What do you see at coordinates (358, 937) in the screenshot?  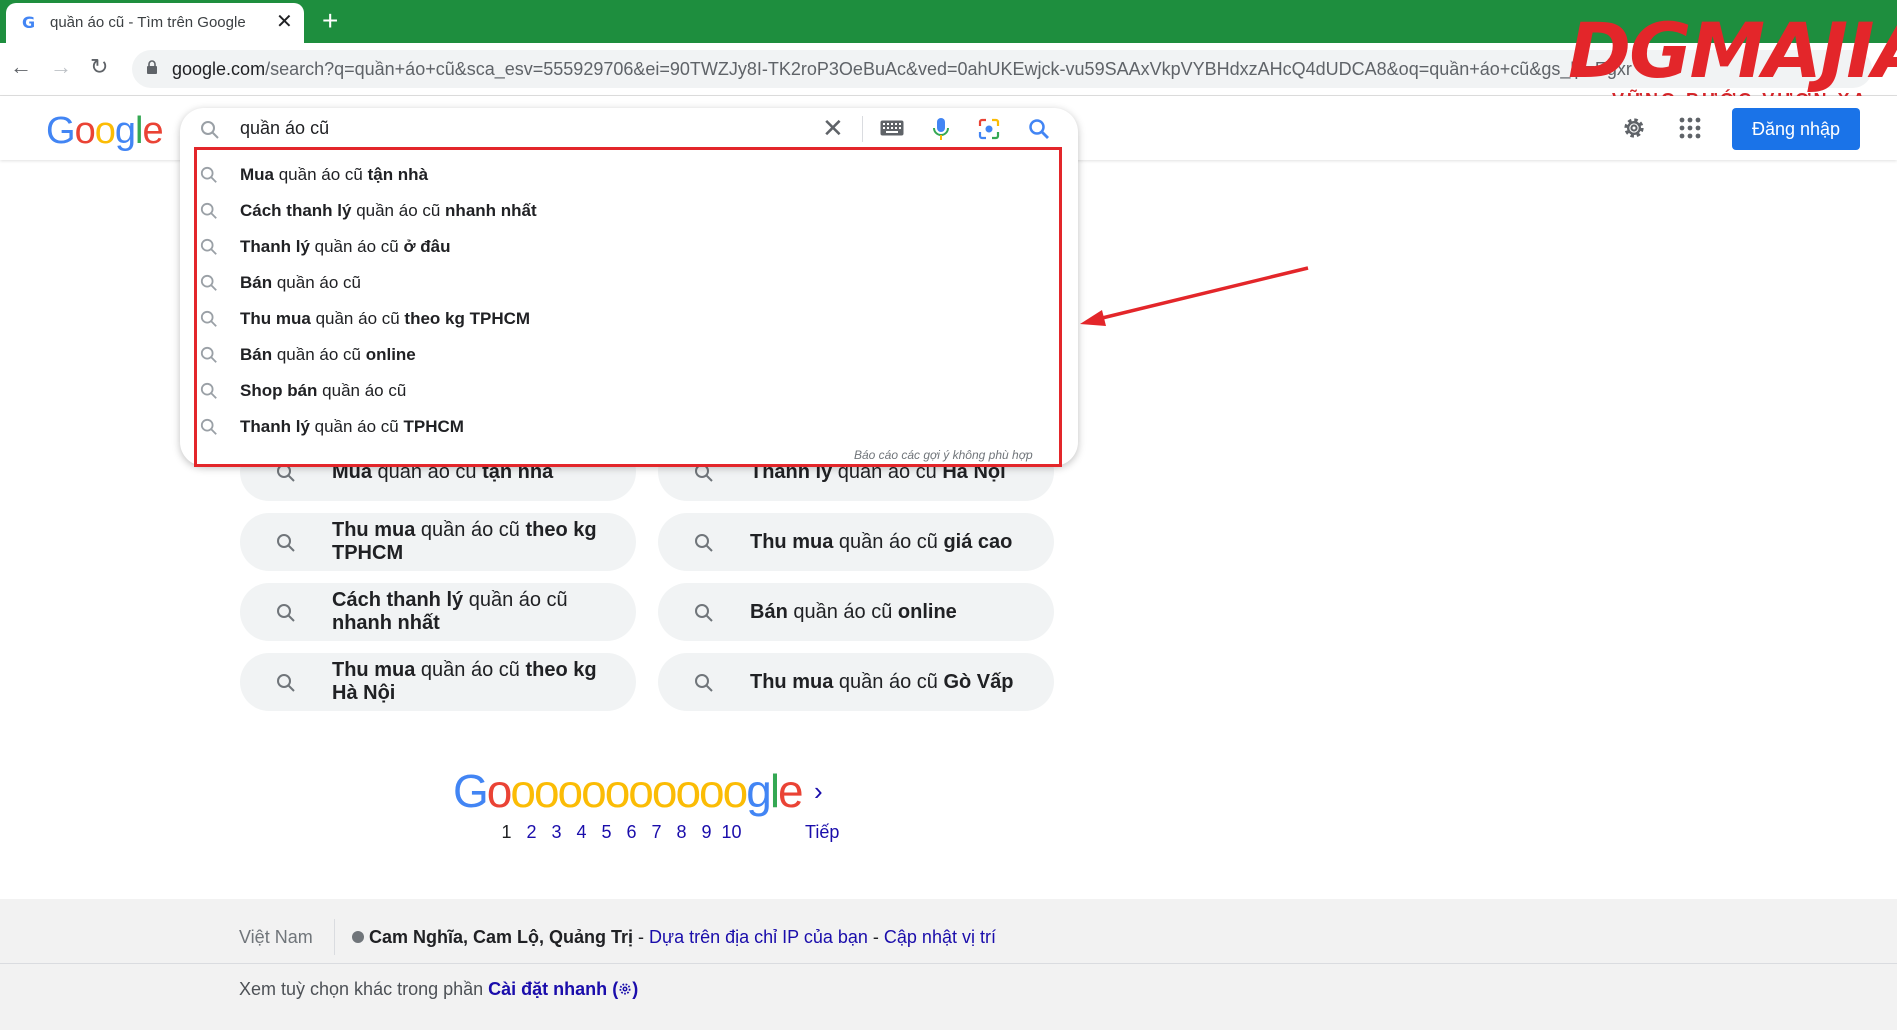 I see `location-dot-icon` at bounding box center [358, 937].